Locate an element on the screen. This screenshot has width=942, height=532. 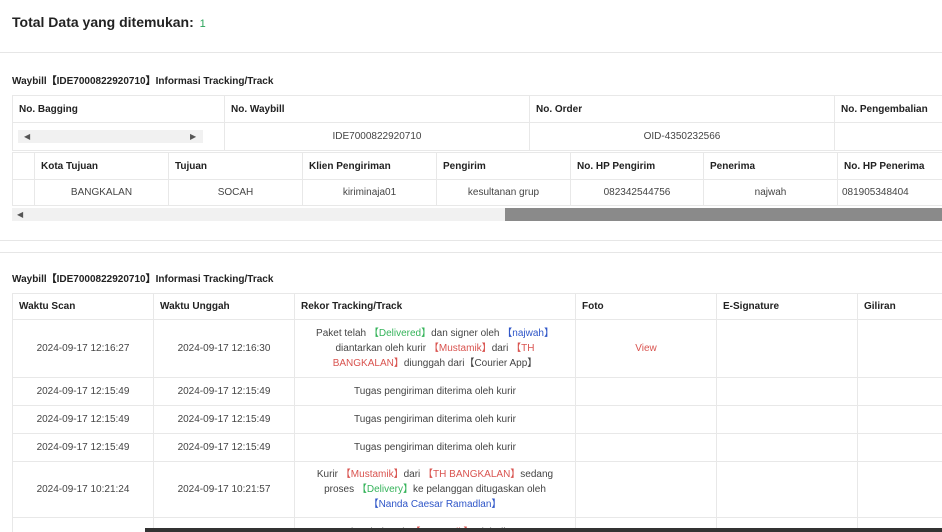
hp-penerima-value: 081905348404 is located at coordinates (889, 192).